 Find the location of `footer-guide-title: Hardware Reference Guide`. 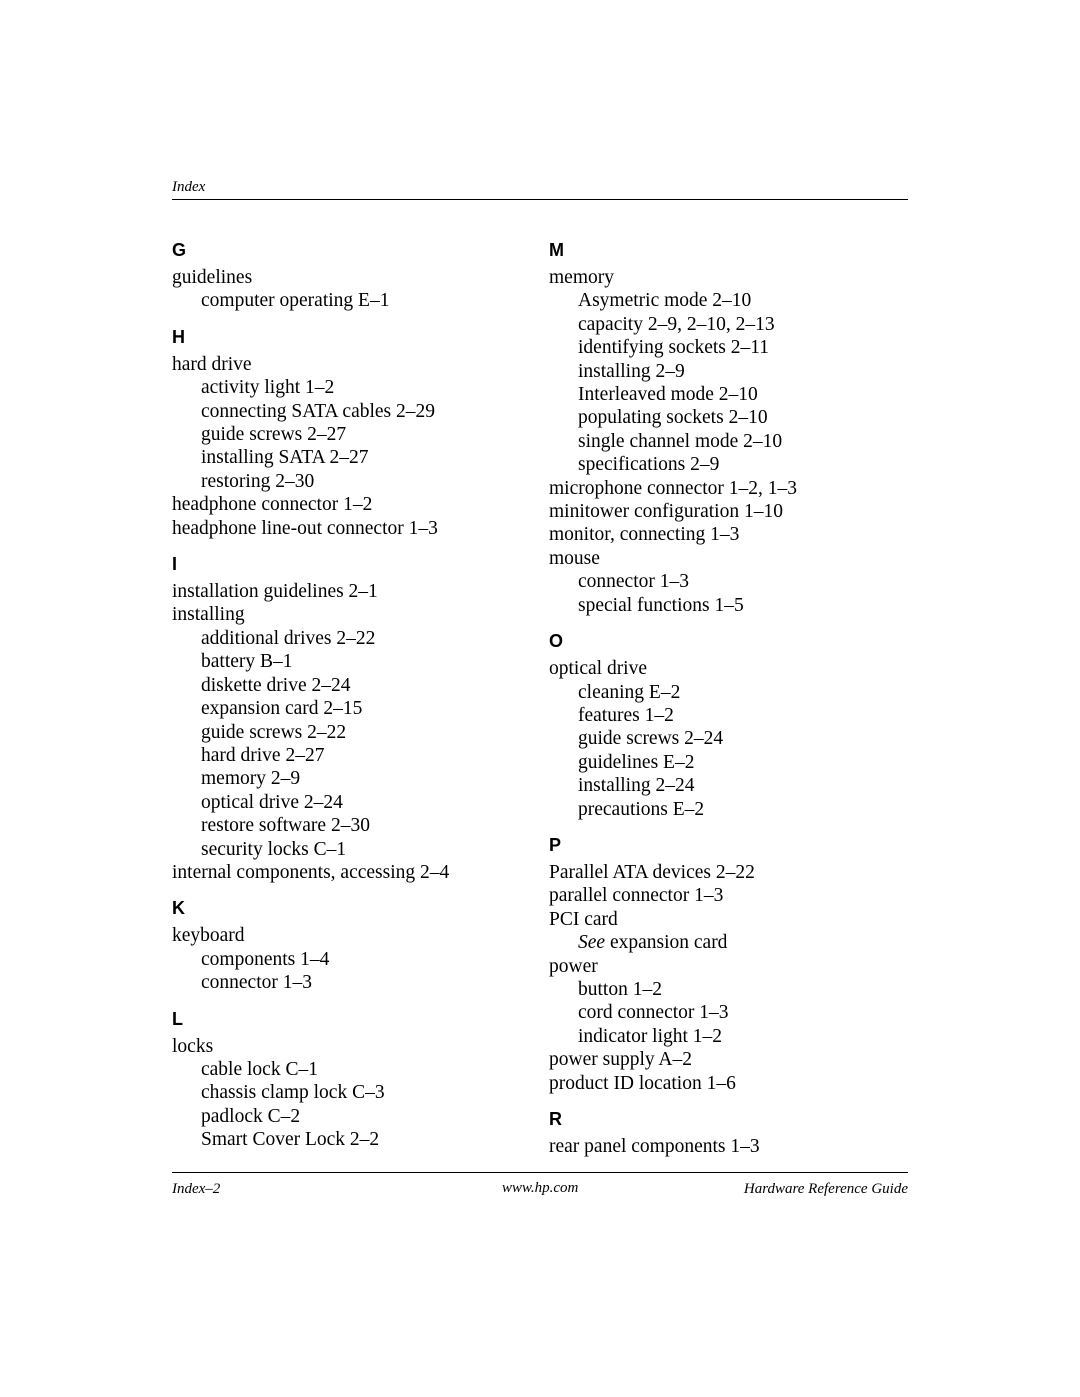

footer-guide-title: Hardware Reference Guide is located at coordinates (825, 1189).